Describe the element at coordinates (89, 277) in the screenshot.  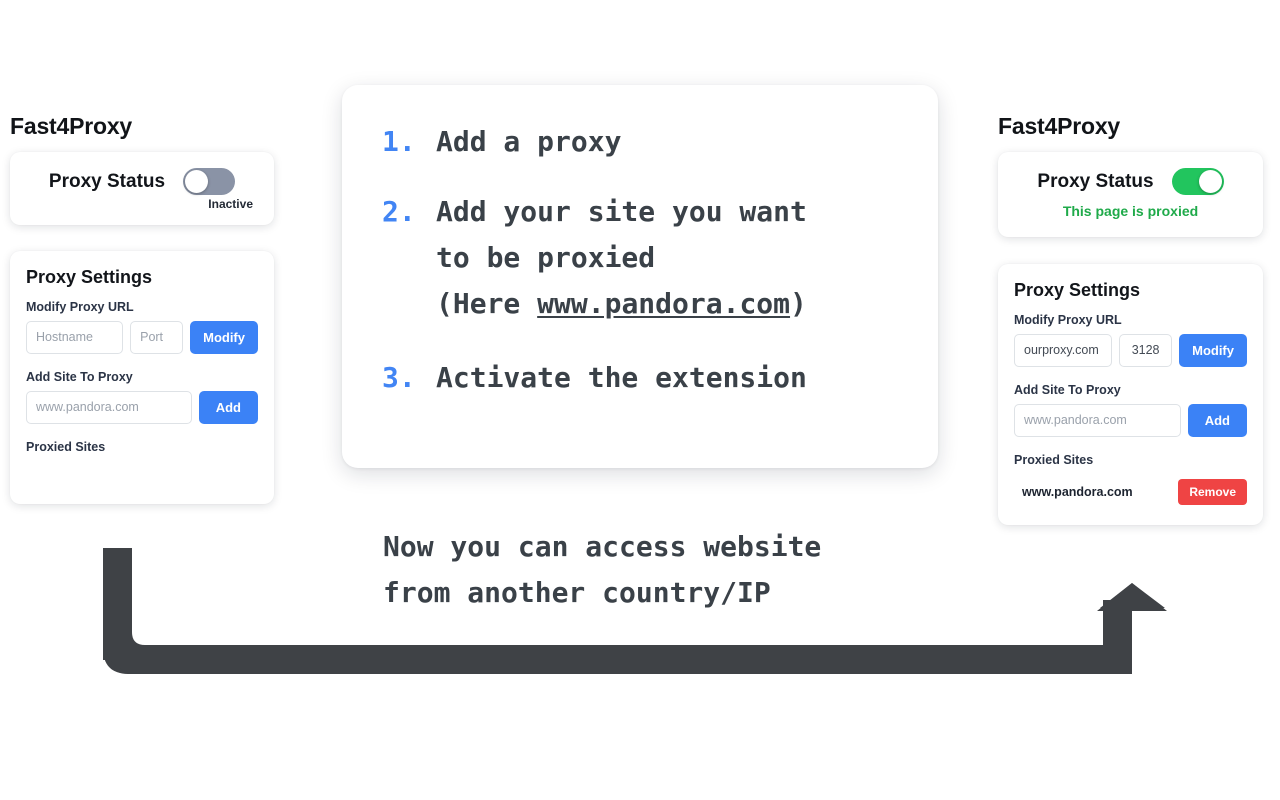
I see `left-settings-title: Proxy Settings` at that location.